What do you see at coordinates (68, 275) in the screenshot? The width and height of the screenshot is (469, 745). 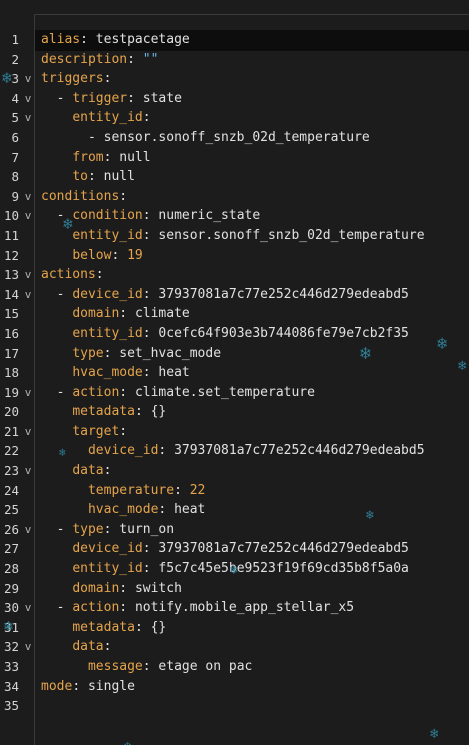 I see `yaml-key: actions` at bounding box center [68, 275].